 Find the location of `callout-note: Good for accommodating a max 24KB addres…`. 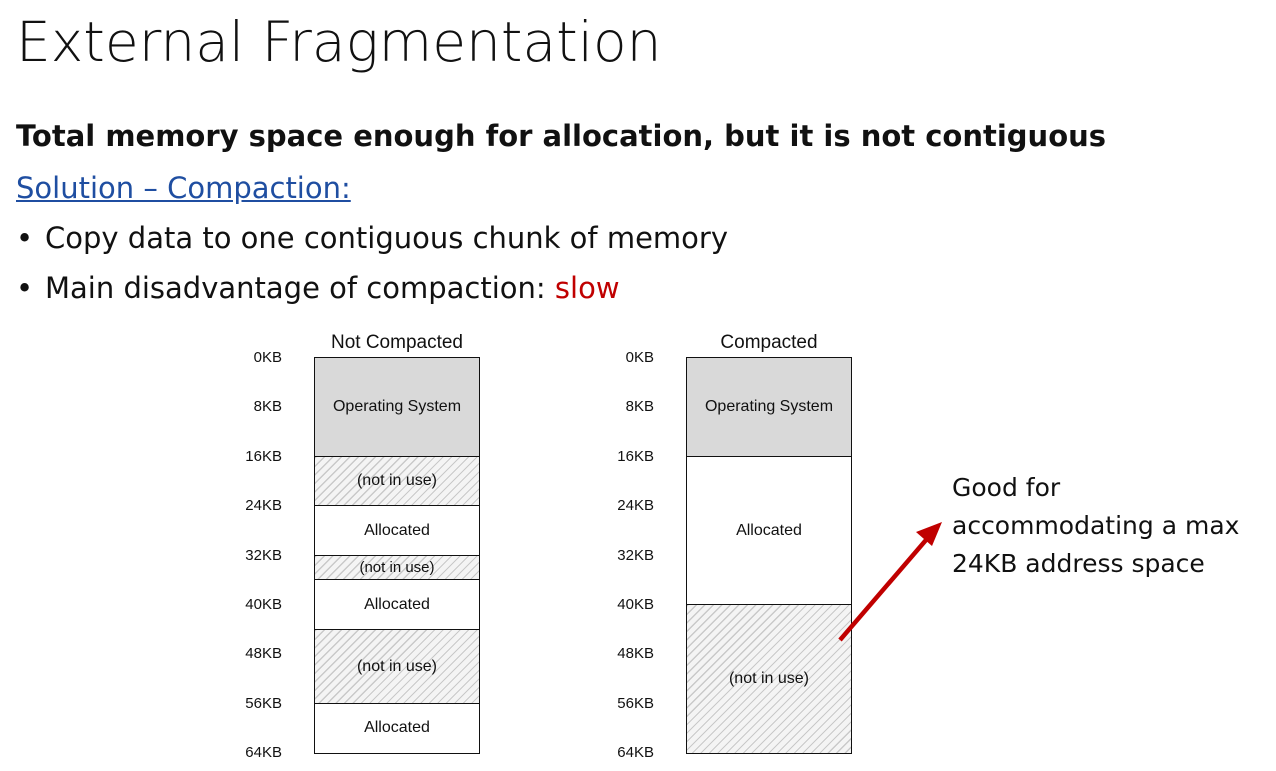

callout-note: Good for accommodating a max 24KB addres… is located at coordinates (1095, 526).